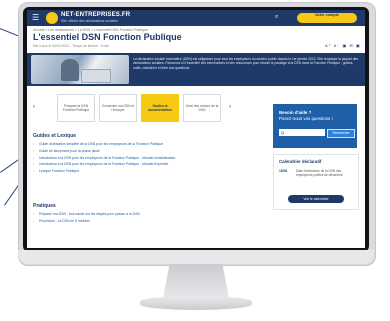  I want to click on pratiques-heading: Pratiques, so click(44, 206).